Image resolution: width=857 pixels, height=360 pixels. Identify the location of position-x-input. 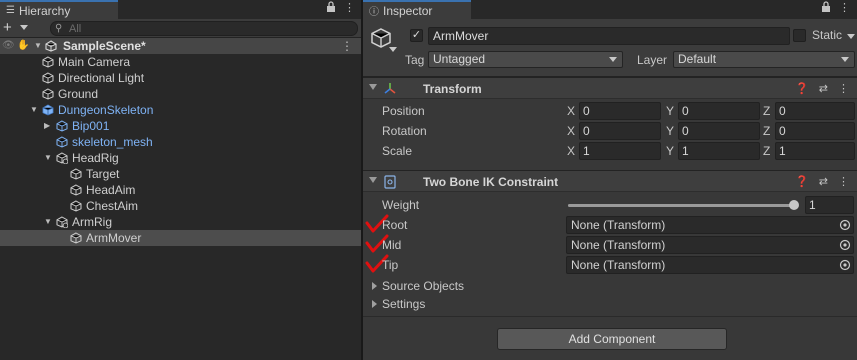
(620, 111).